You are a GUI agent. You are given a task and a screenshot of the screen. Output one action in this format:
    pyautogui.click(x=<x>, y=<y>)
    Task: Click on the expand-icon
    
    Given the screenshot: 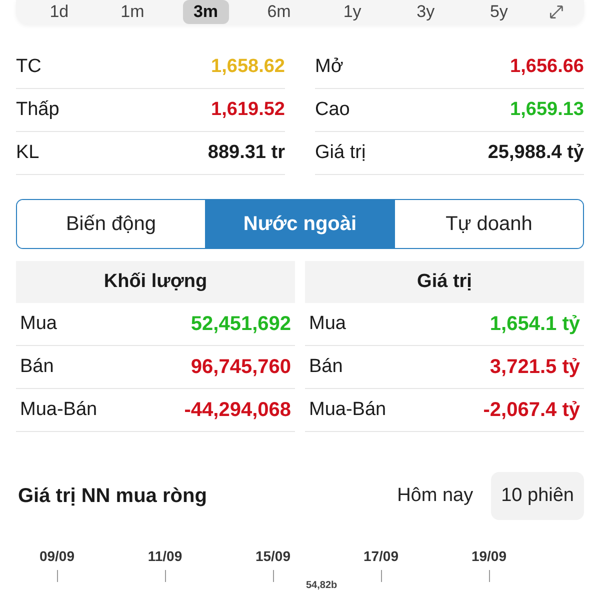 What is the action you would take?
    pyautogui.click(x=556, y=12)
    